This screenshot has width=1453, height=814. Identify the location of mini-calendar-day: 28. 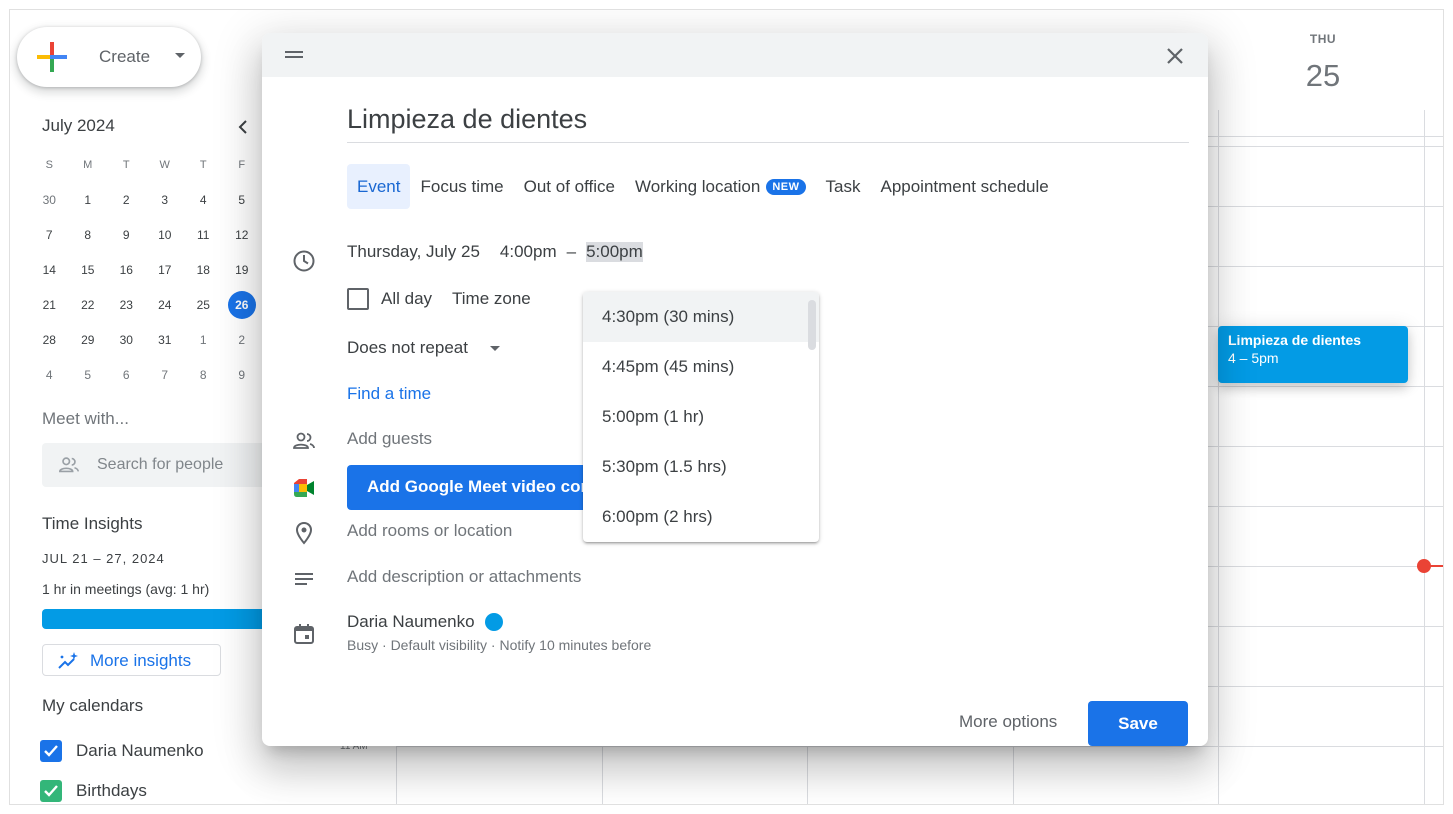
(49, 340).